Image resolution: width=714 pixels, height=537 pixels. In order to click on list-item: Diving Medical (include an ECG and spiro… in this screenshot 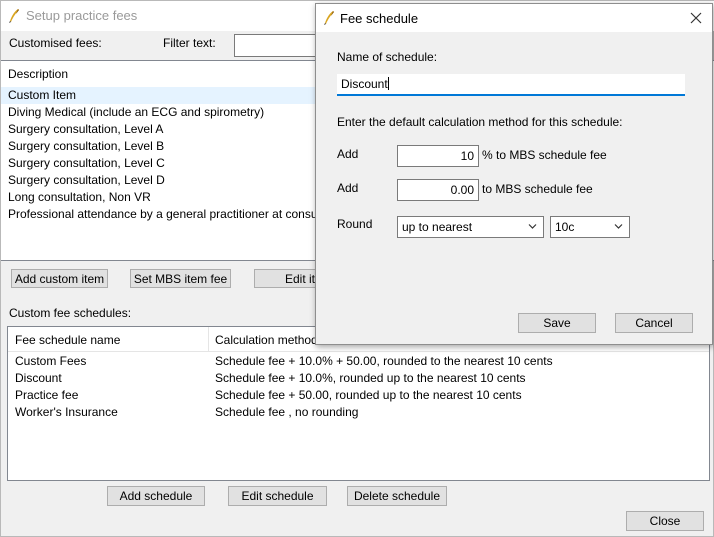, I will do `click(136, 112)`.